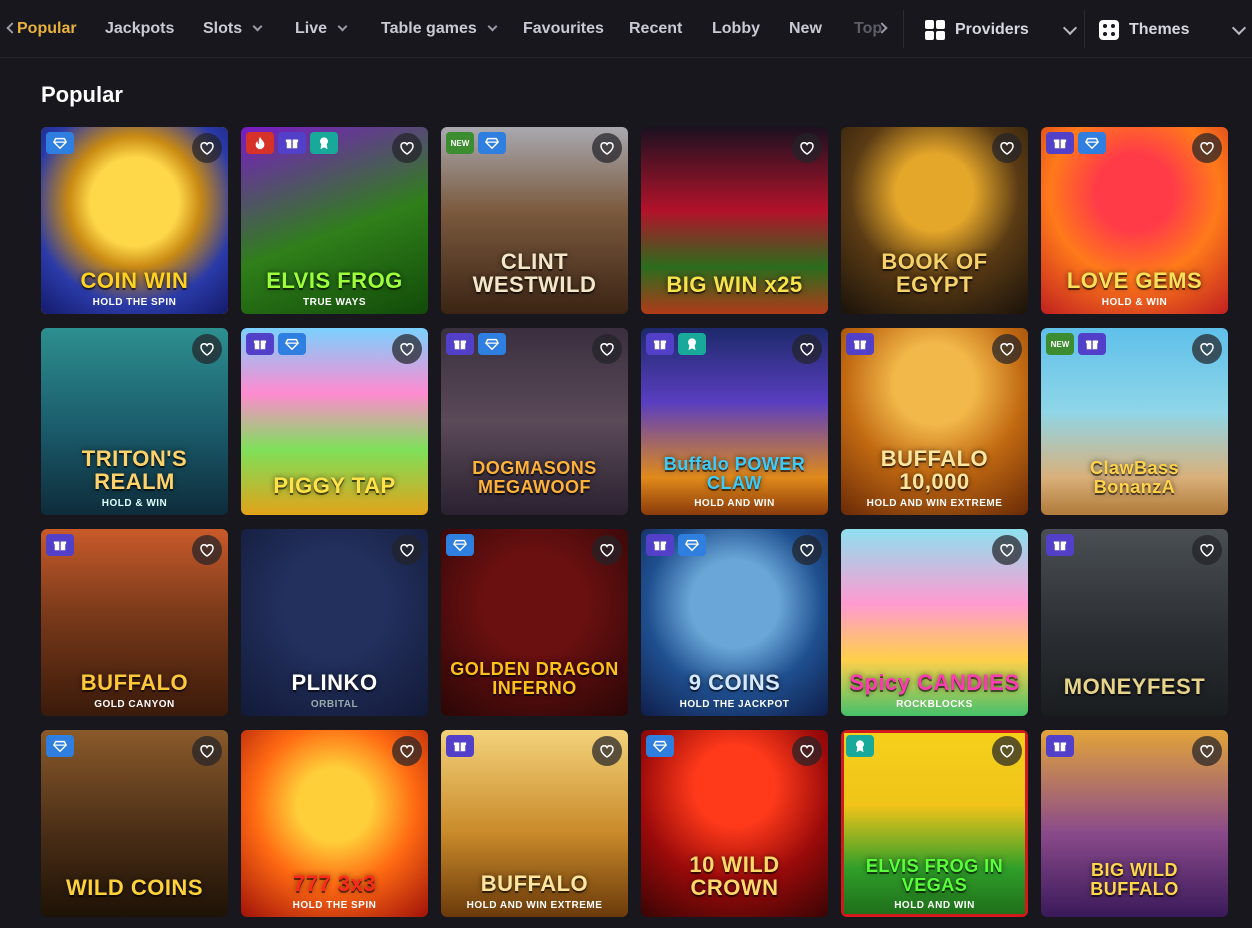 Image resolution: width=1252 pixels, height=928 pixels. I want to click on game-title: DOGMASONS MEGAWOOF, so click(534, 478).